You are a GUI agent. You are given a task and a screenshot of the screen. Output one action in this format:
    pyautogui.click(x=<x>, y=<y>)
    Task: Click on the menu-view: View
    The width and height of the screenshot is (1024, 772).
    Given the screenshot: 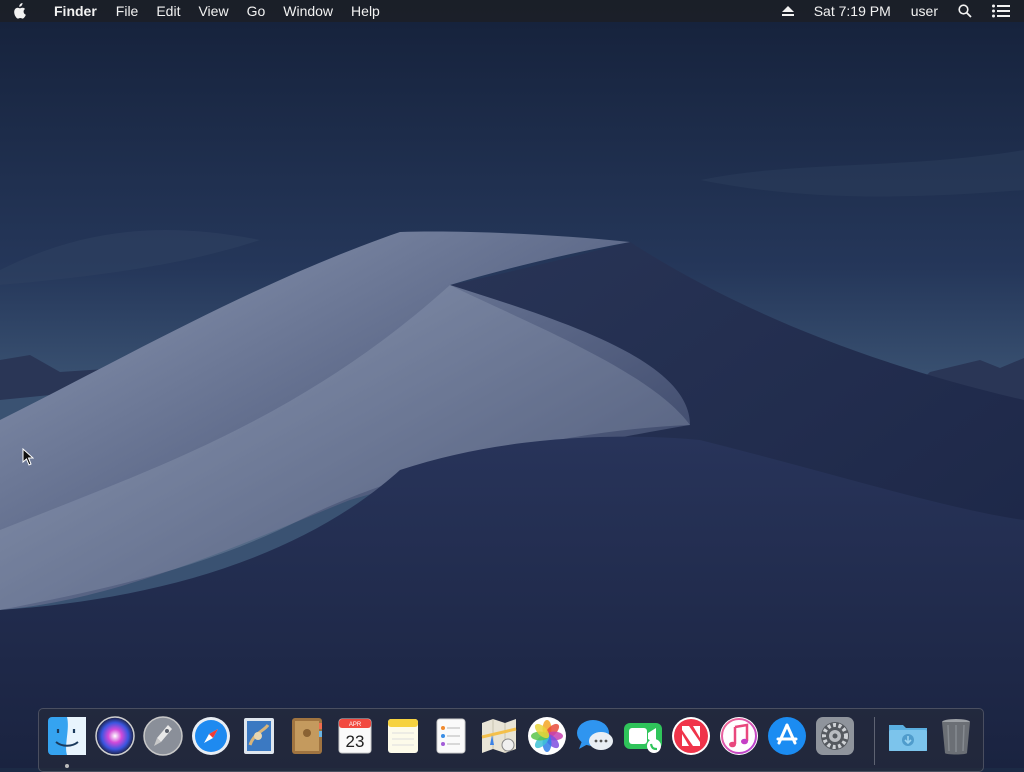 What is the action you would take?
    pyautogui.click(x=213, y=11)
    